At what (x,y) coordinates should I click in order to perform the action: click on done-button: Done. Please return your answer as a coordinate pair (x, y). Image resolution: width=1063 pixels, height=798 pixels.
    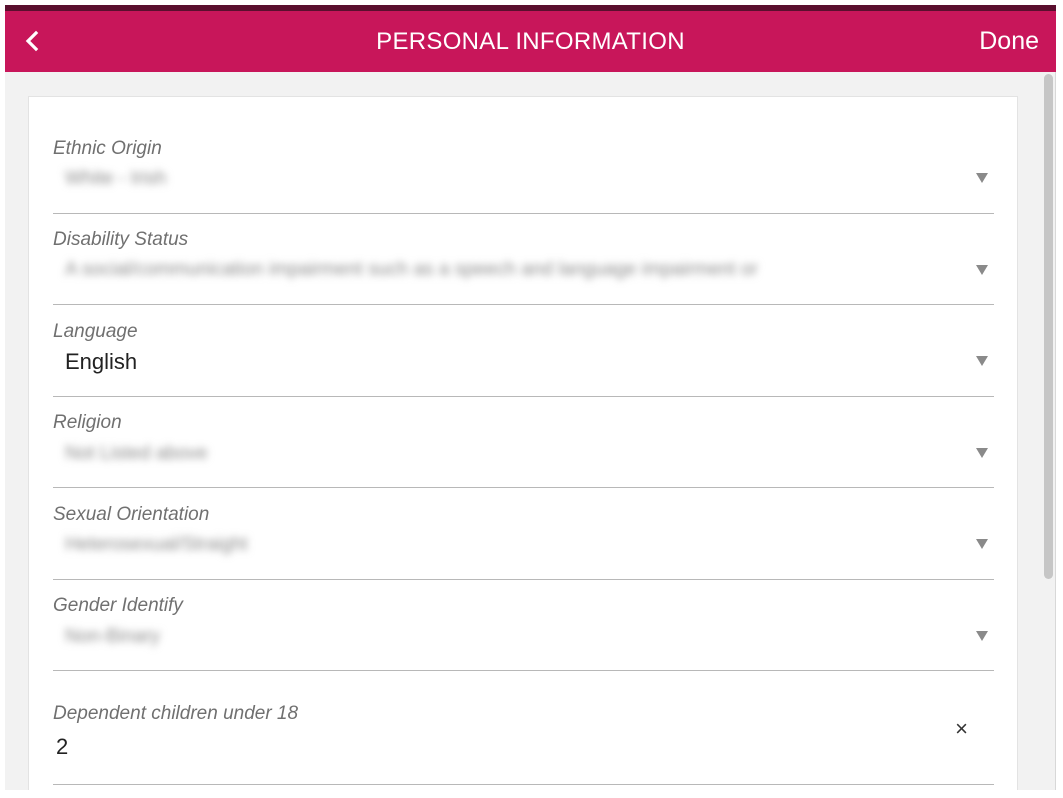
    Looking at the image, I should click on (1009, 41).